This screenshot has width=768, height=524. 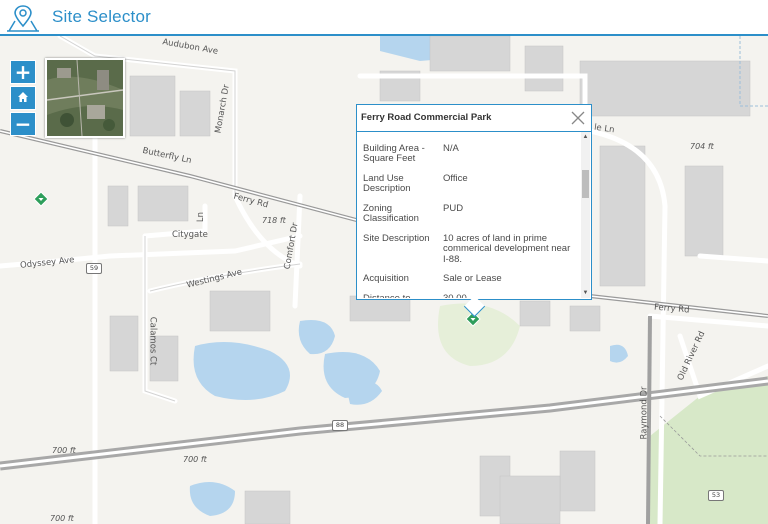 What do you see at coordinates (468, 218) in the screenshot?
I see `attribute-row: Zoning Classification PUD` at bounding box center [468, 218].